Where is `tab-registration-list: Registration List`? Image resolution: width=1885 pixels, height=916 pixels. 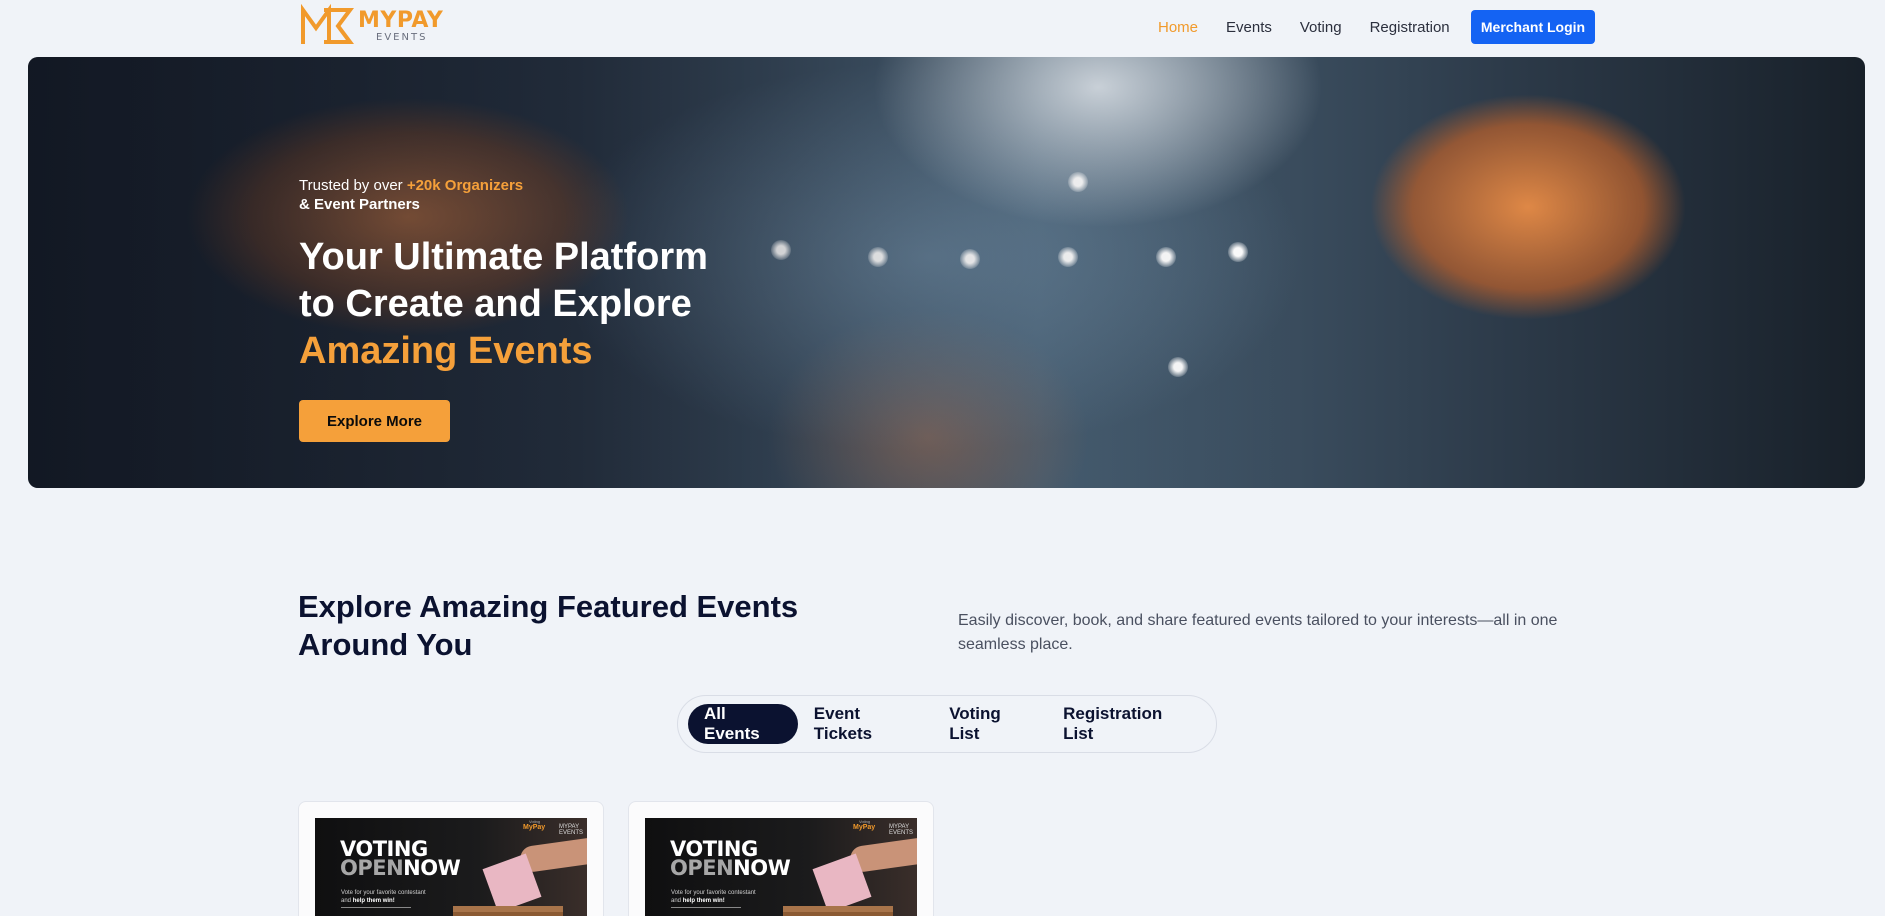 tab-registration-list: Registration List is located at coordinates (1126, 724).